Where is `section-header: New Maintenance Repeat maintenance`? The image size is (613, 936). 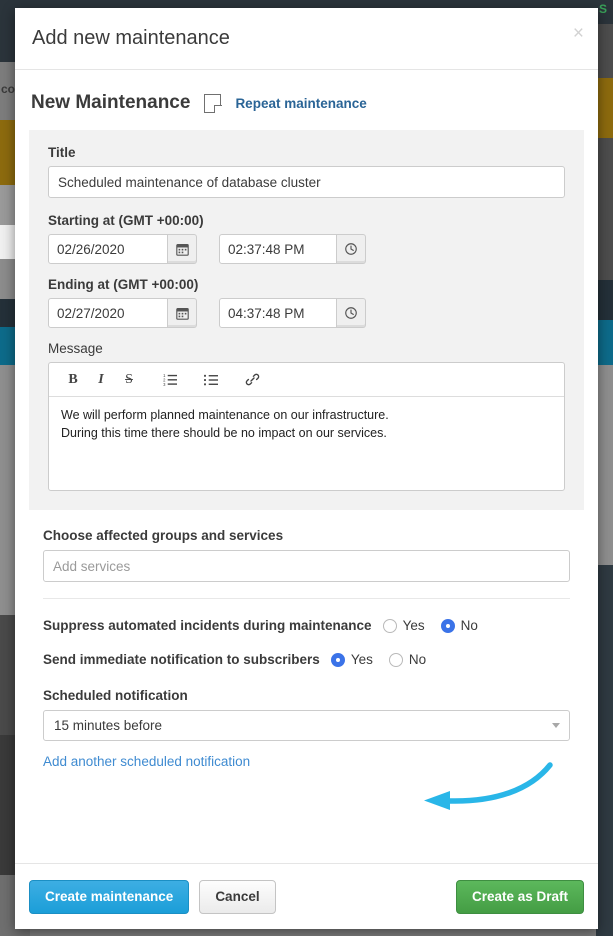
section-header: New Maintenance Repeat maintenance is located at coordinates (307, 103).